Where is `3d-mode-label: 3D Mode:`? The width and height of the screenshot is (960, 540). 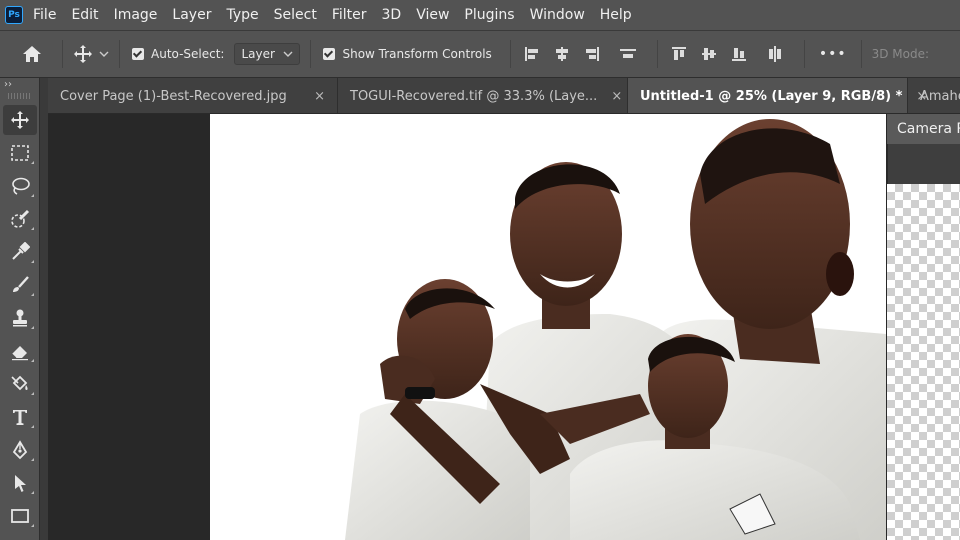 3d-mode-label: 3D Mode: is located at coordinates (900, 54).